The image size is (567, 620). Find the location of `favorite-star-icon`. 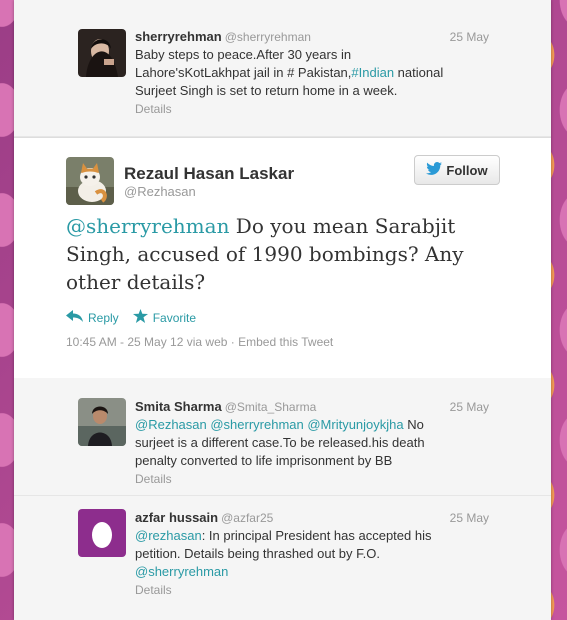

favorite-star-icon is located at coordinates (140, 317).